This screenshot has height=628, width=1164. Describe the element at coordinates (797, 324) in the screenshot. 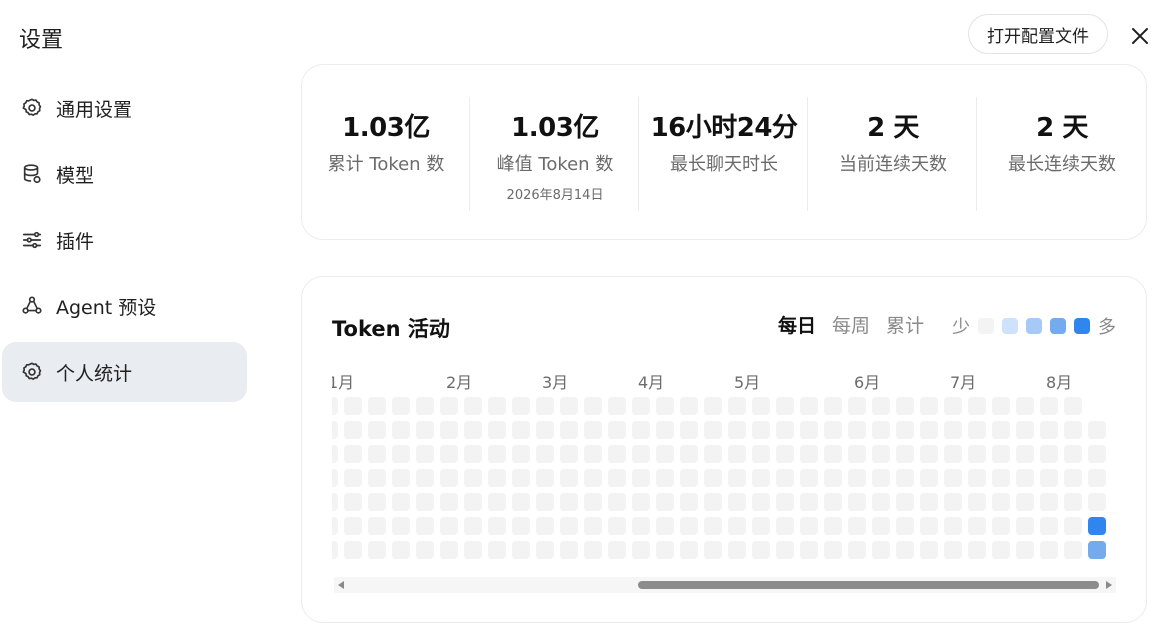

I see `tab-daily: 每日` at that location.